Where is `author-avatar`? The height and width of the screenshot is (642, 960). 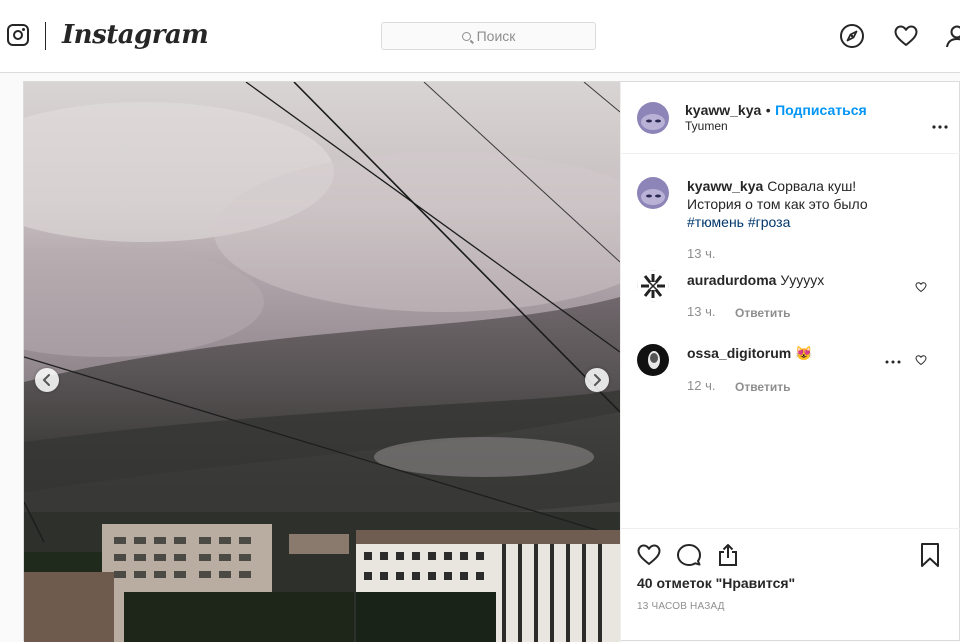 author-avatar is located at coordinates (653, 118).